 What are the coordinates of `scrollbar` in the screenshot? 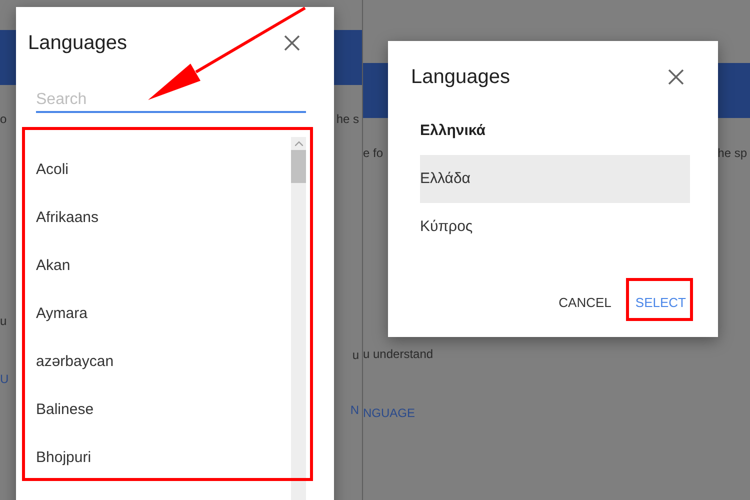 It's located at (298, 318).